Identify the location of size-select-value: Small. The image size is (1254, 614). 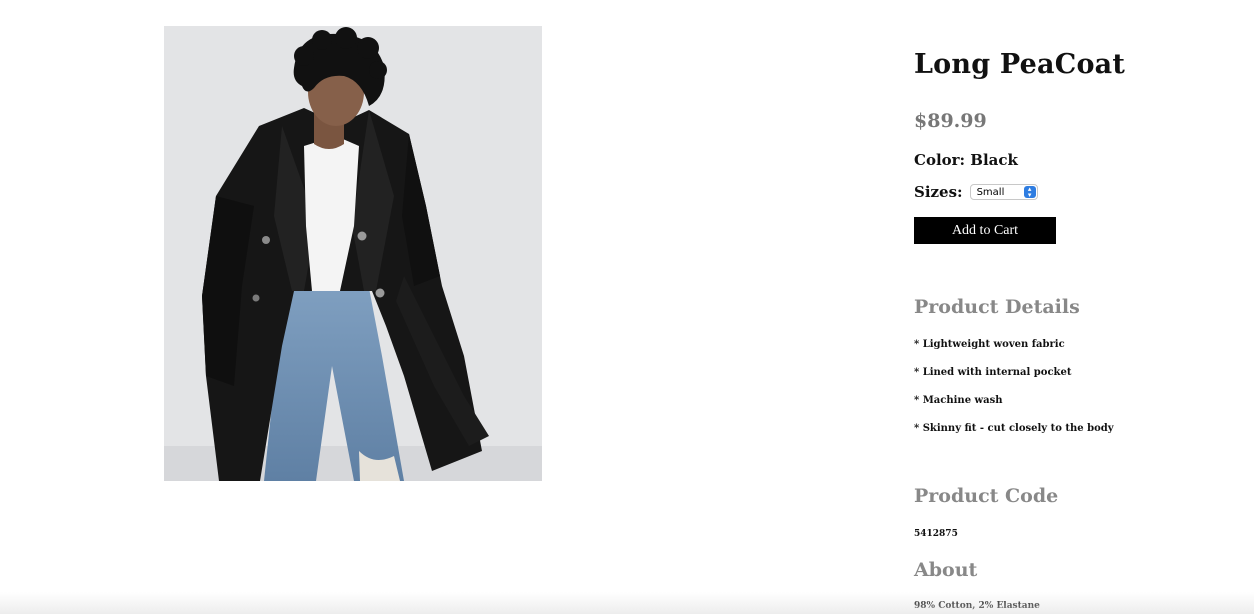
(990, 192).